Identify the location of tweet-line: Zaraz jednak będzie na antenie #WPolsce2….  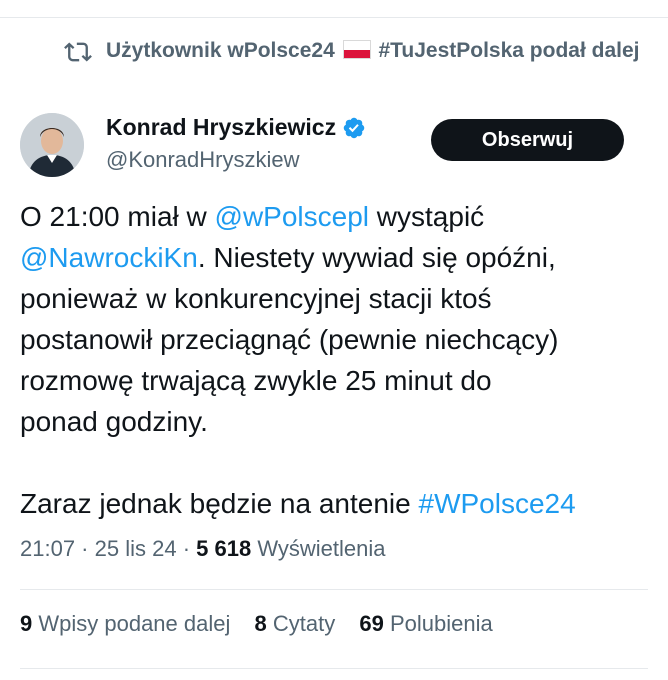
(340, 503).